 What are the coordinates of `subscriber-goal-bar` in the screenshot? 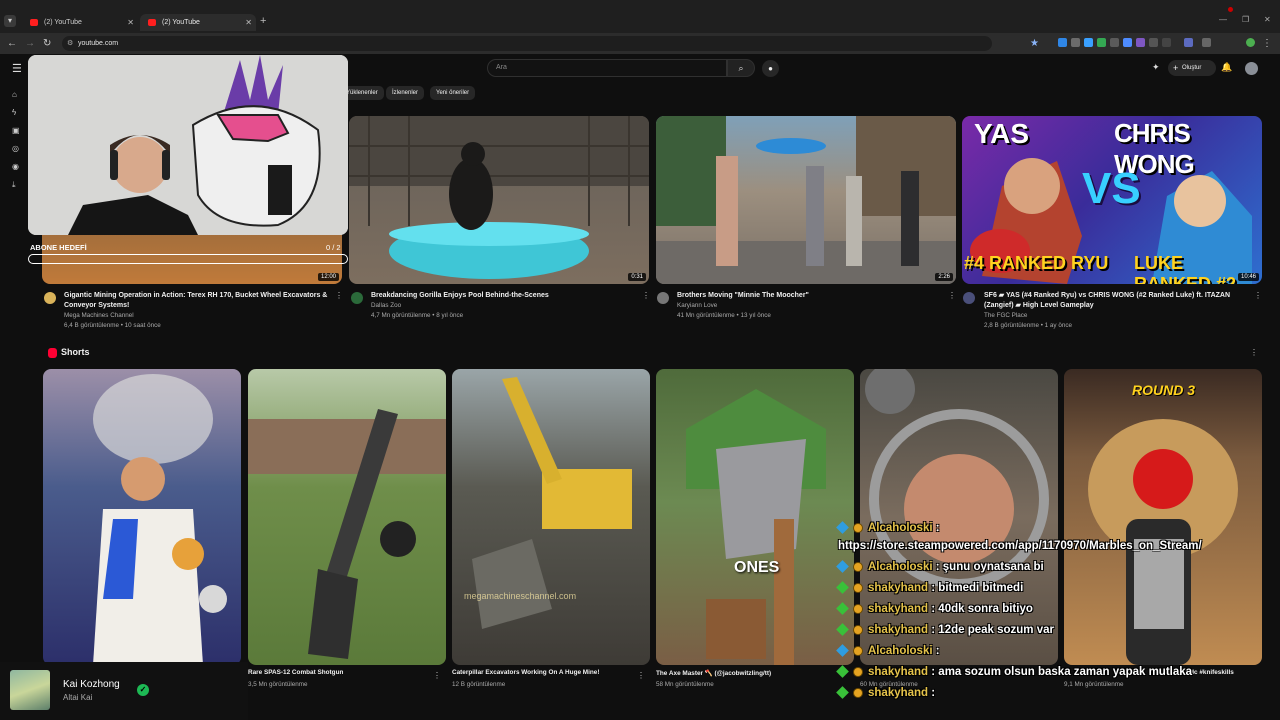 It's located at (188, 259).